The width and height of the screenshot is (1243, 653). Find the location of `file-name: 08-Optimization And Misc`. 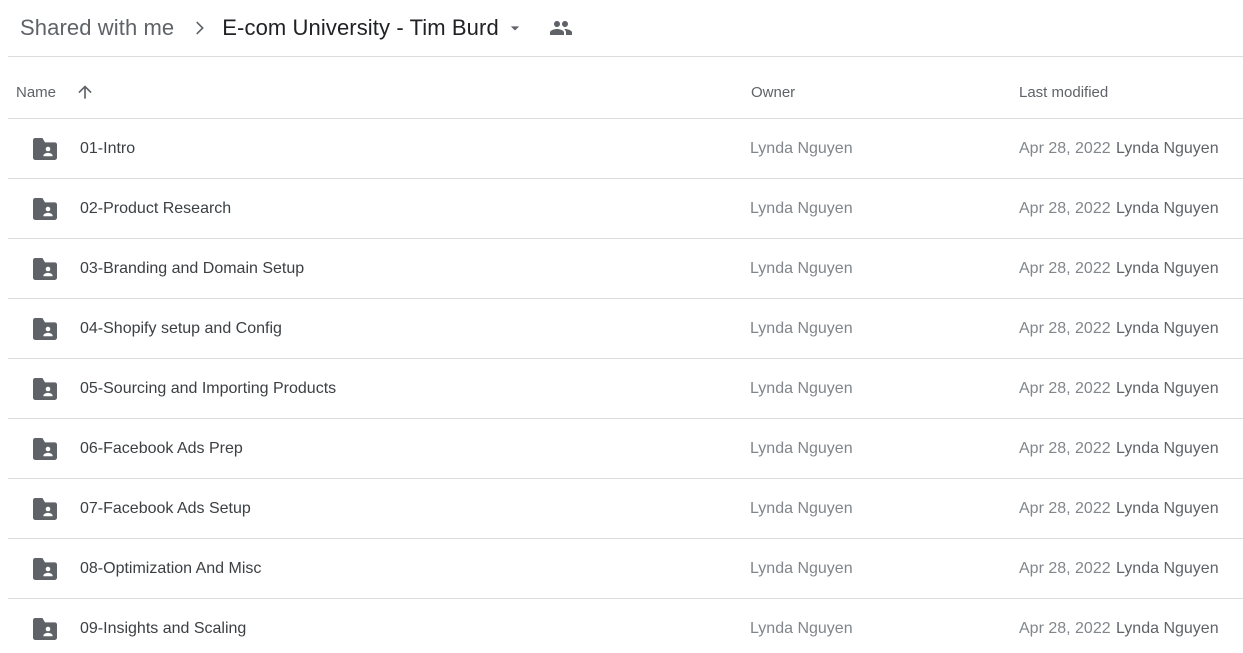

file-name: 08-Optimization And Misc is located at coordinates (171, 568).